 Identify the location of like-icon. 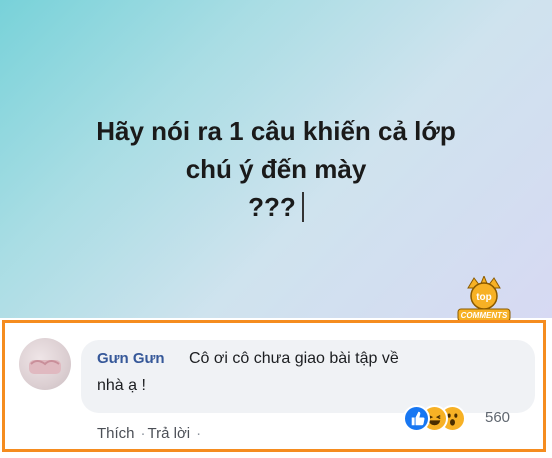
(416, 418).